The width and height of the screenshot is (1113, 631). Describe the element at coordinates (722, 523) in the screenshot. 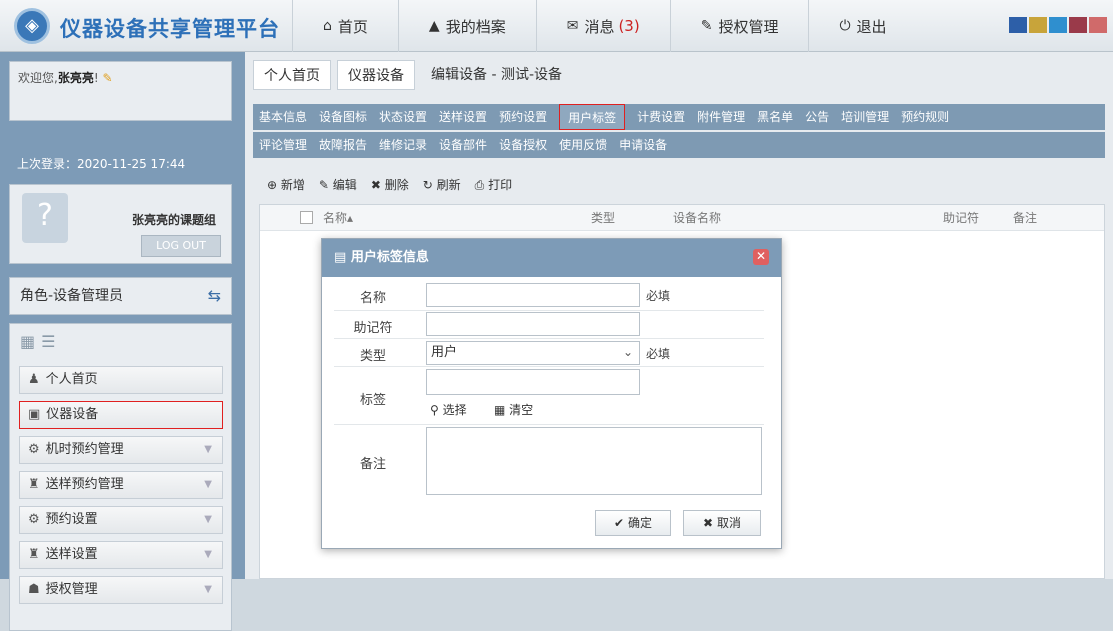

I see `cancel-button: ✖ 取消` at that location.